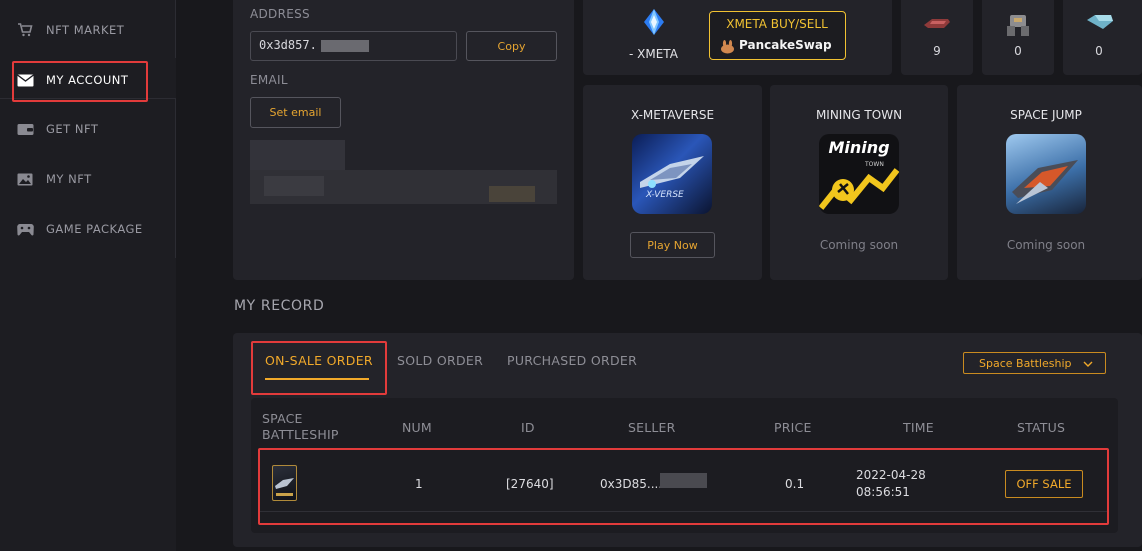 This screenshot has width=1142, height=551. I want to click on address-label: ADDRESS, so click(280, 14).